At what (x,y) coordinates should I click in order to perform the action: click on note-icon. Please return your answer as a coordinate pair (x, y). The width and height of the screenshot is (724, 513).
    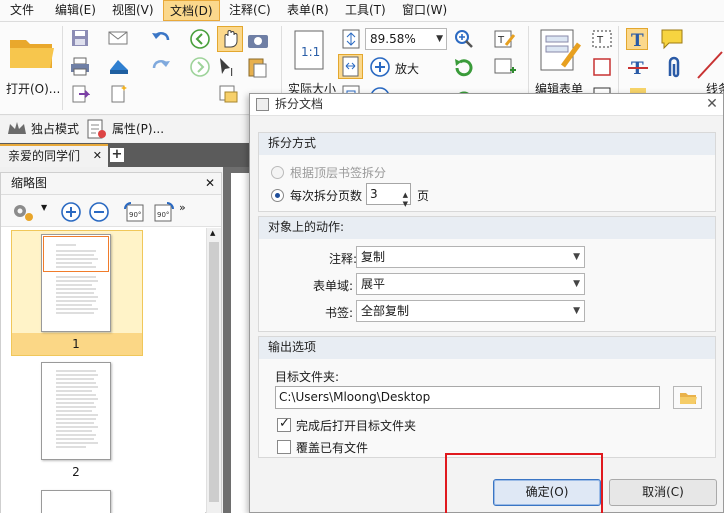
    Looking at the image, I should click on (227, 94).